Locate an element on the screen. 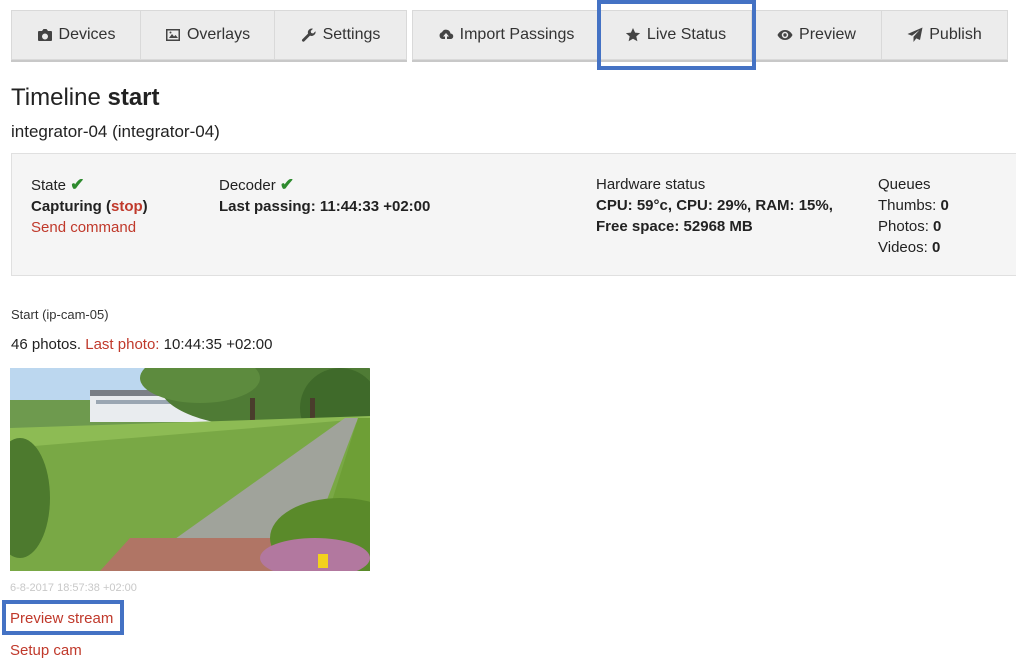 The image size is (1016, 666). setup-cam-link: Setup cam is located at coordinates (46, 650).